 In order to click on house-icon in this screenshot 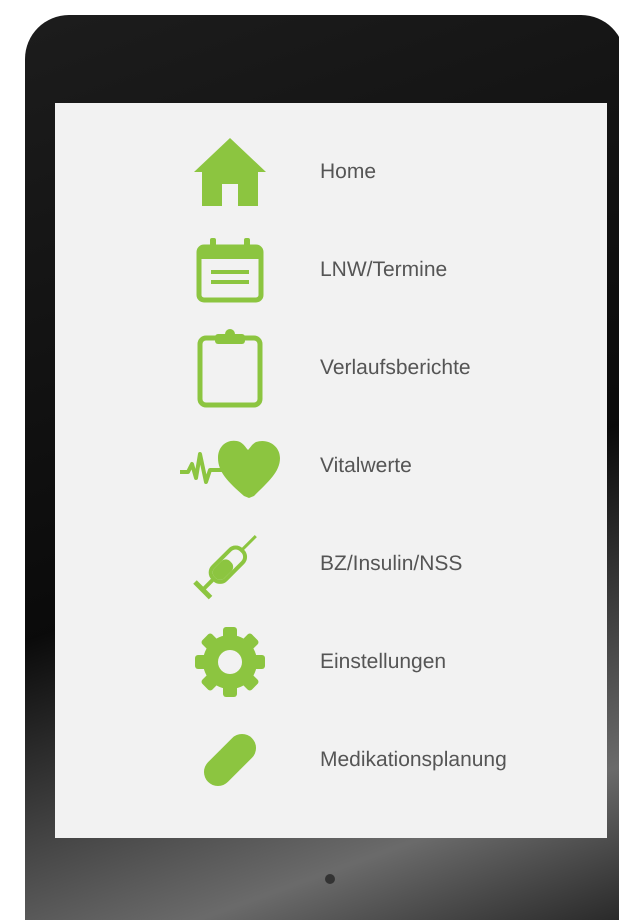, I will do `click(230, 172)`.